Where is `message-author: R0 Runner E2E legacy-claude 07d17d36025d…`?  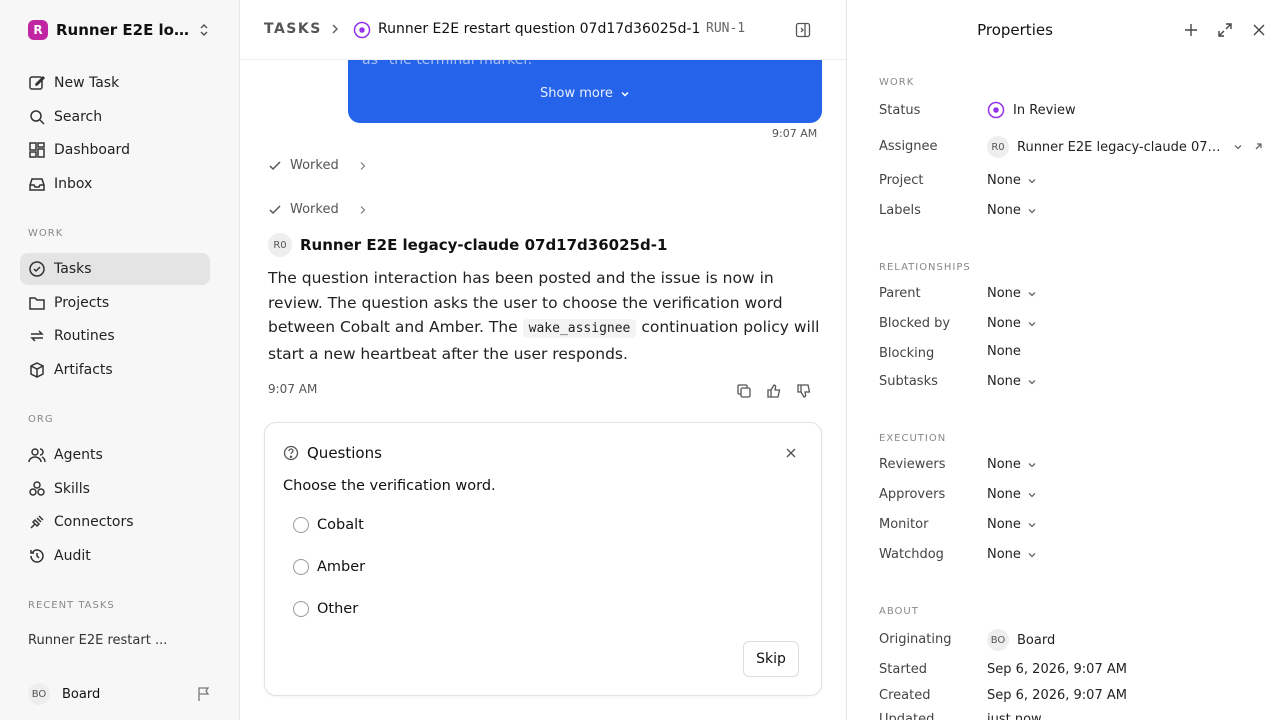
message-author: R0 Runner E2E legacy-claude 07d17d36025d… is located at coordinates (467, 245).